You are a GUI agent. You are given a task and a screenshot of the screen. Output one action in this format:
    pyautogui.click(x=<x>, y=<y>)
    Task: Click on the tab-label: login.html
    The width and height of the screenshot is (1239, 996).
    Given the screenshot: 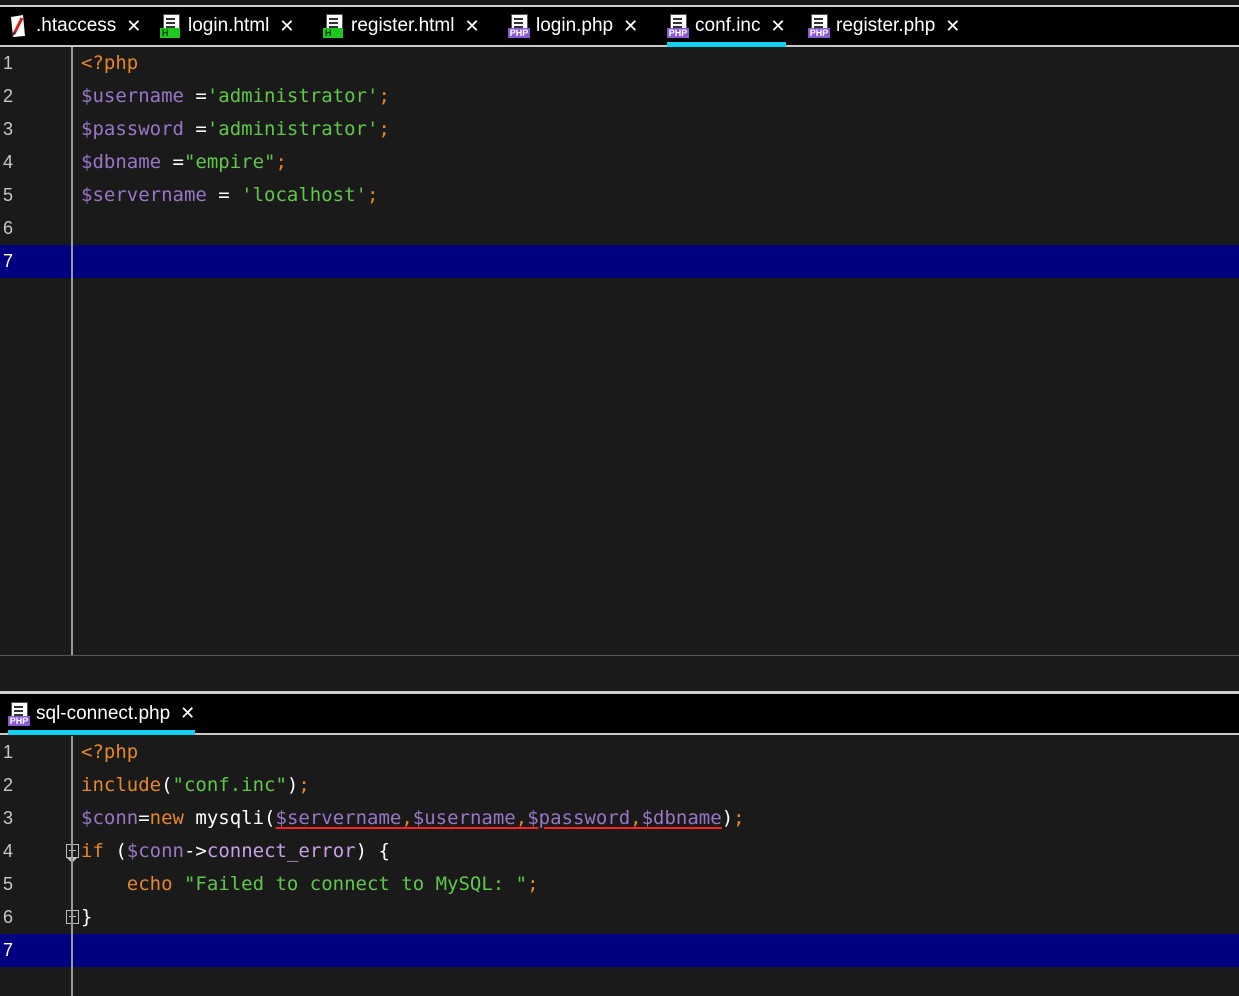 What is the action you would take?
    pyautogui.click(x=229, y=25)
    